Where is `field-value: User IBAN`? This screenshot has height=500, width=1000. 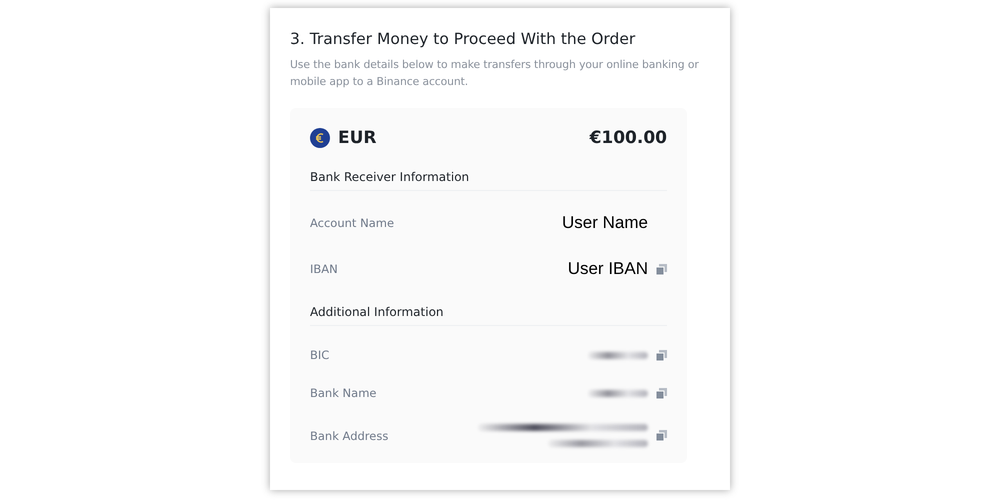 field-value: User IBAN is located at coordinates (608, 269).